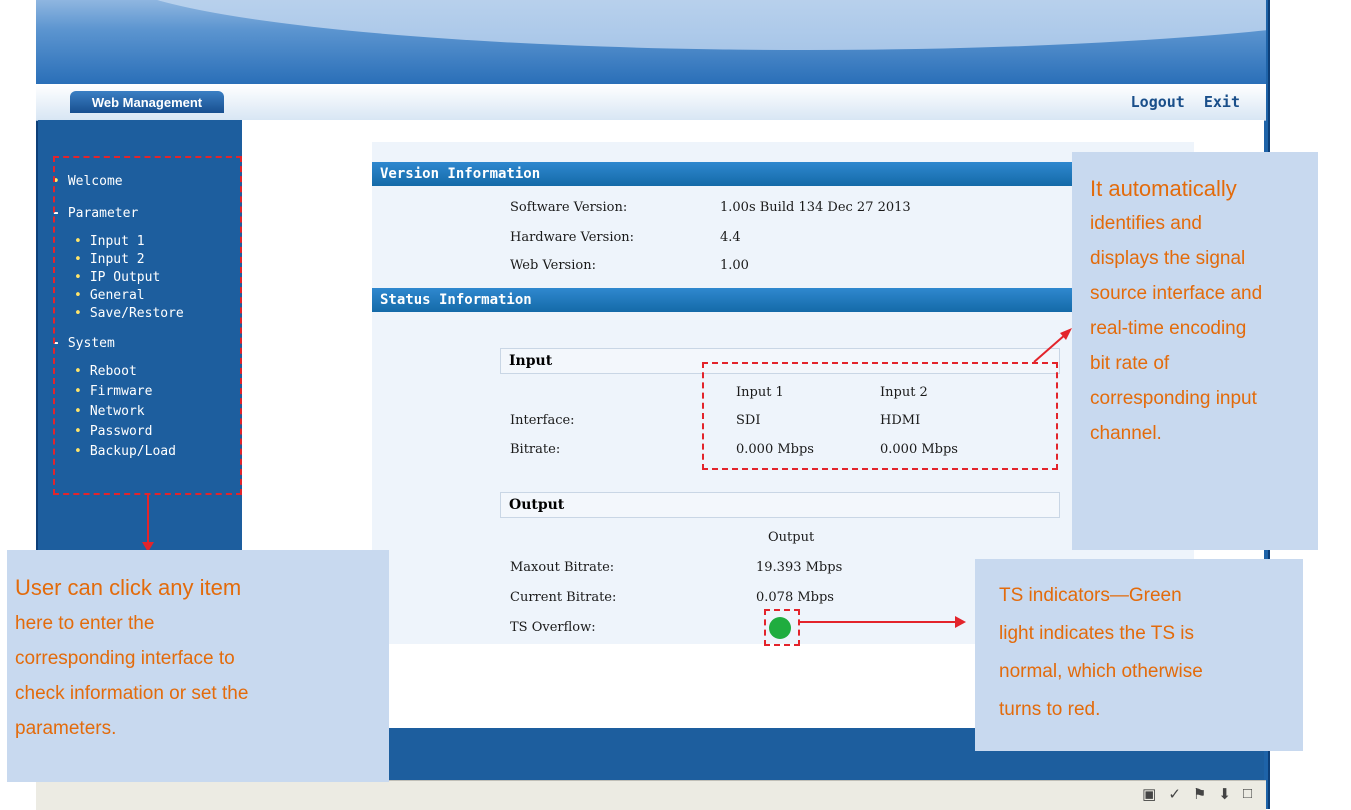 Image resolution: width=1351 pixels, height=810 pixels. Describe the element at coordinates (1097, 633) in the screenshot. I see `callout-line: light indicates the TS is` at that location.